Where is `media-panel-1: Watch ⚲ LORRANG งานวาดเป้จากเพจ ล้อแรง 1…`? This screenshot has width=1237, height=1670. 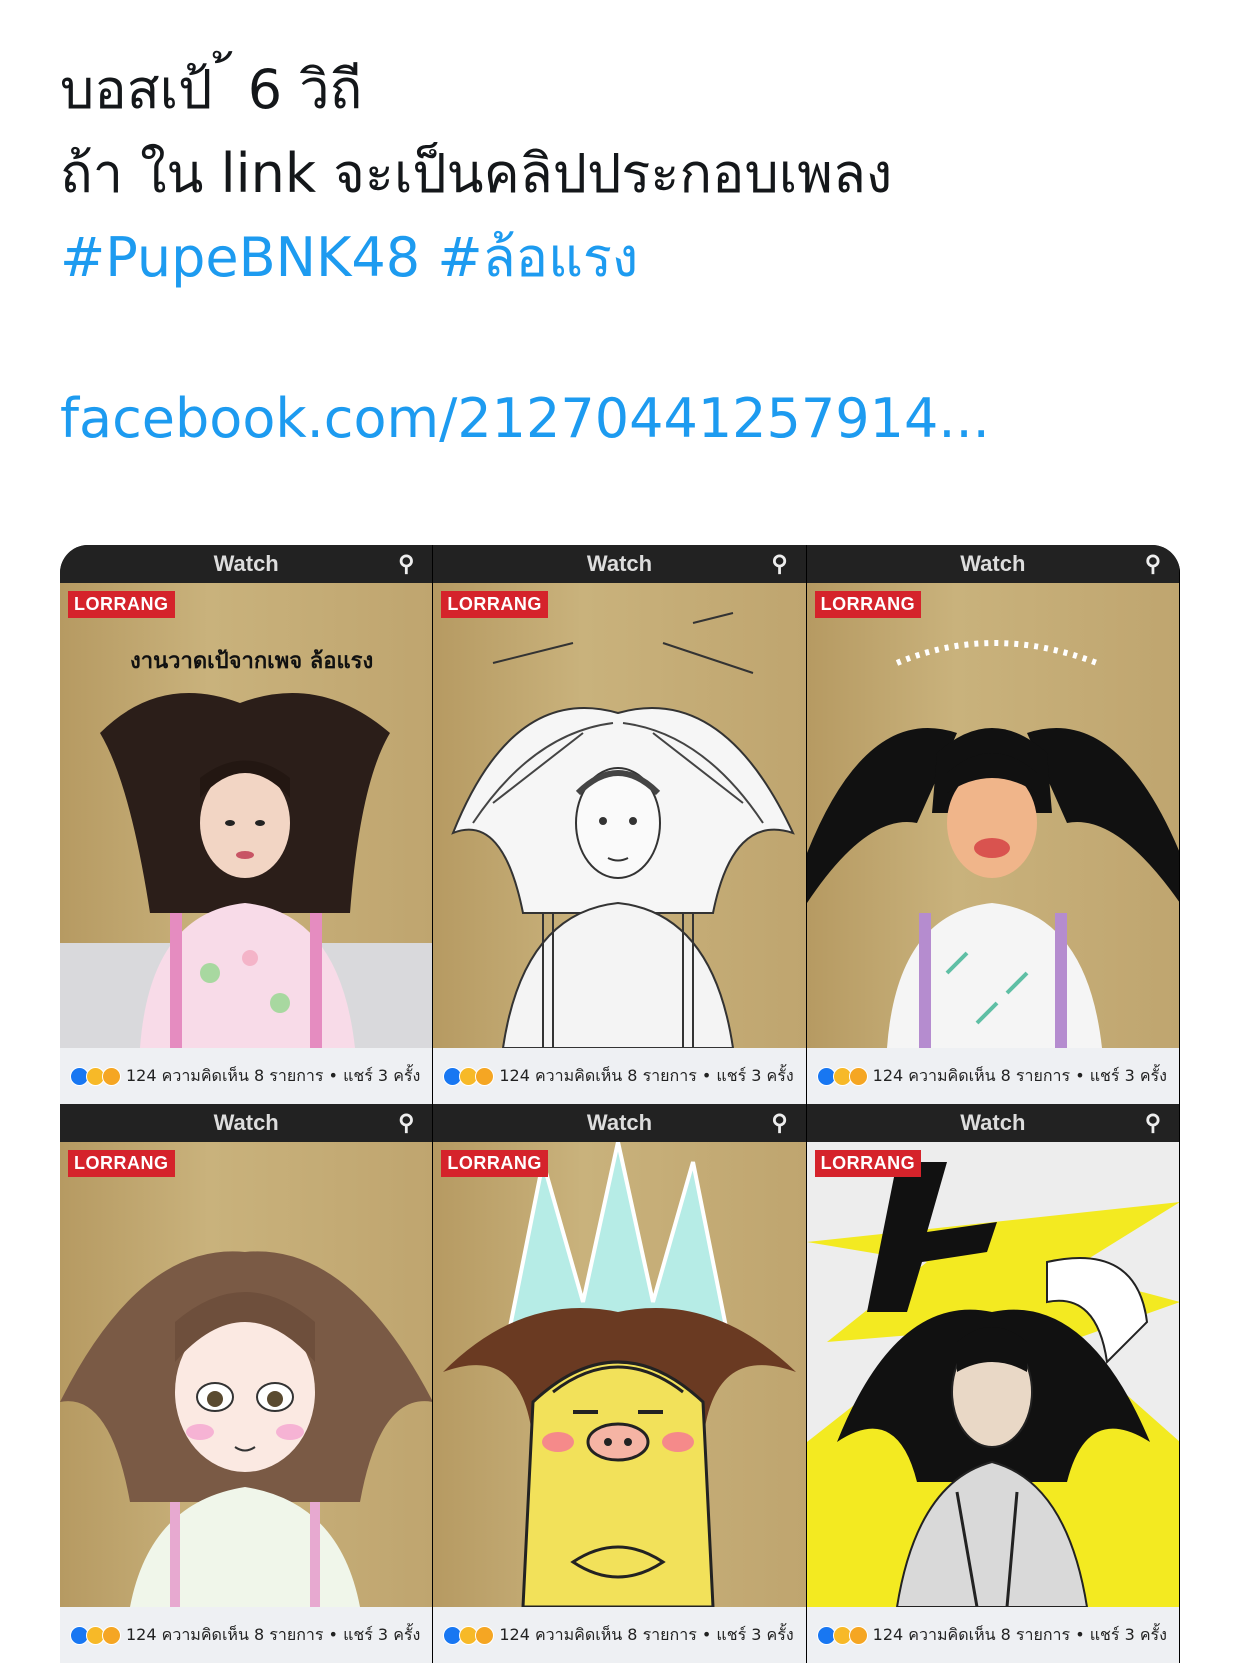
media-panel-1: Watch ⚲ LORRANG งานวาดเป้จากเพจ ล้อแรง 1… is located at coordinates (247, 824).